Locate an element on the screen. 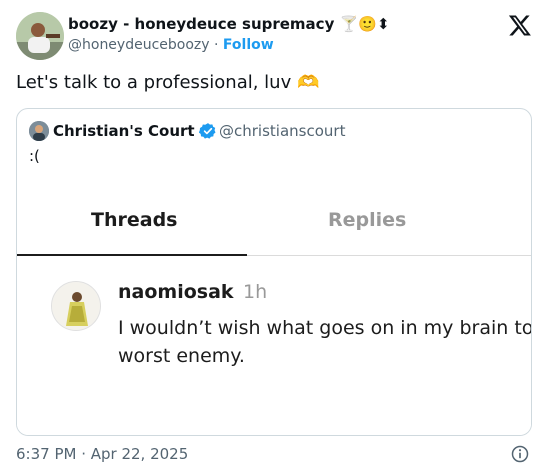 The width and height of the screenshot is (548, 473). tab-divider is located at coordinates (389, 255).